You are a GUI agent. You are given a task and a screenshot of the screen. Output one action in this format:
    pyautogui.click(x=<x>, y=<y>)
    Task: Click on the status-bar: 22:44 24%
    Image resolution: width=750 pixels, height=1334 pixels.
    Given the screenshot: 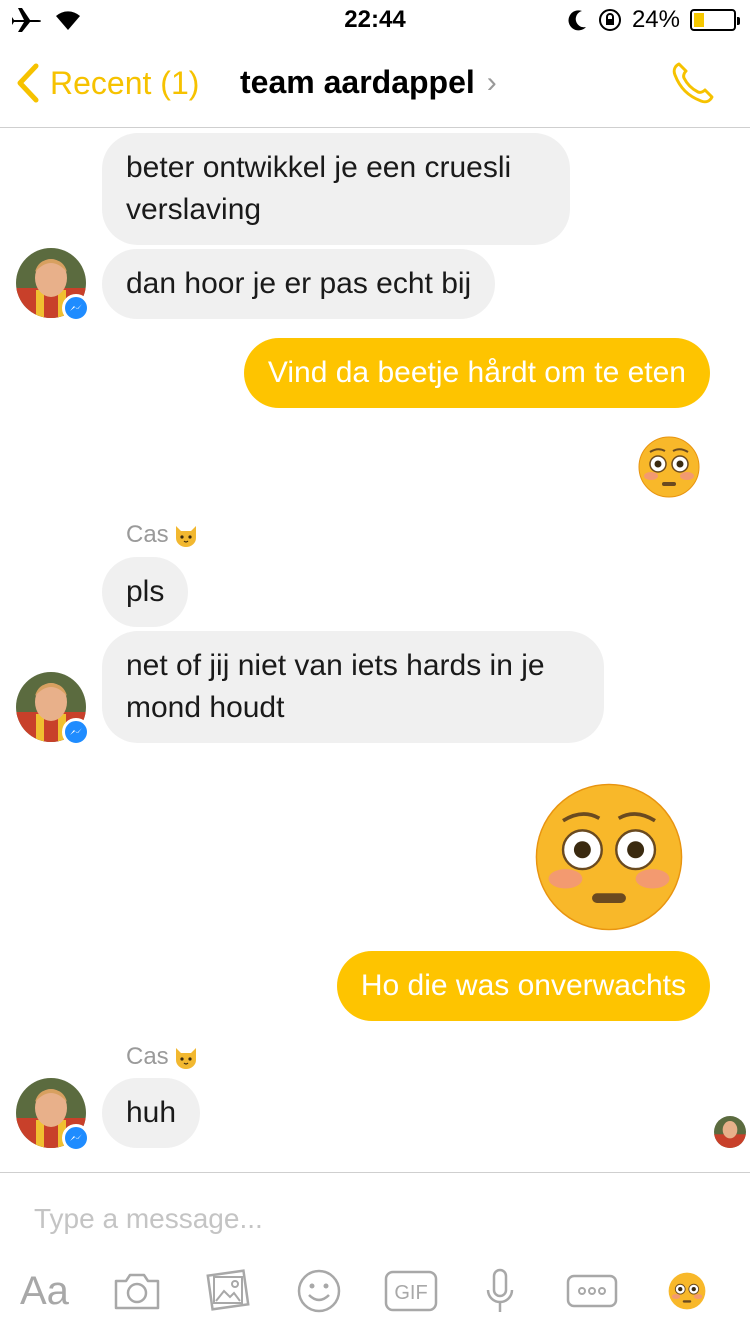 What is the action you would take?
    pyautogui.click(x=375, y=20)
    